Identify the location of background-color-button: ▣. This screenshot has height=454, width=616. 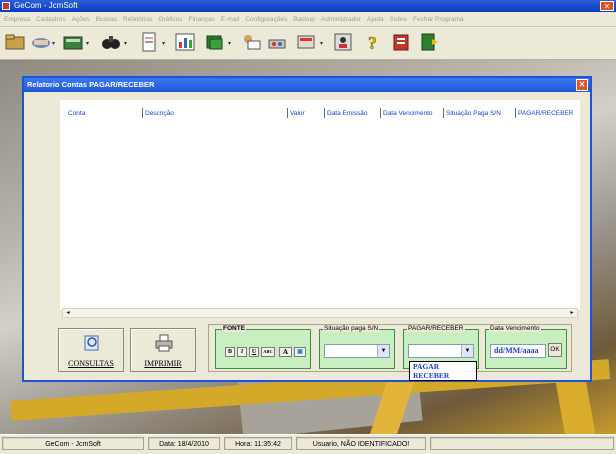
(300, 352).